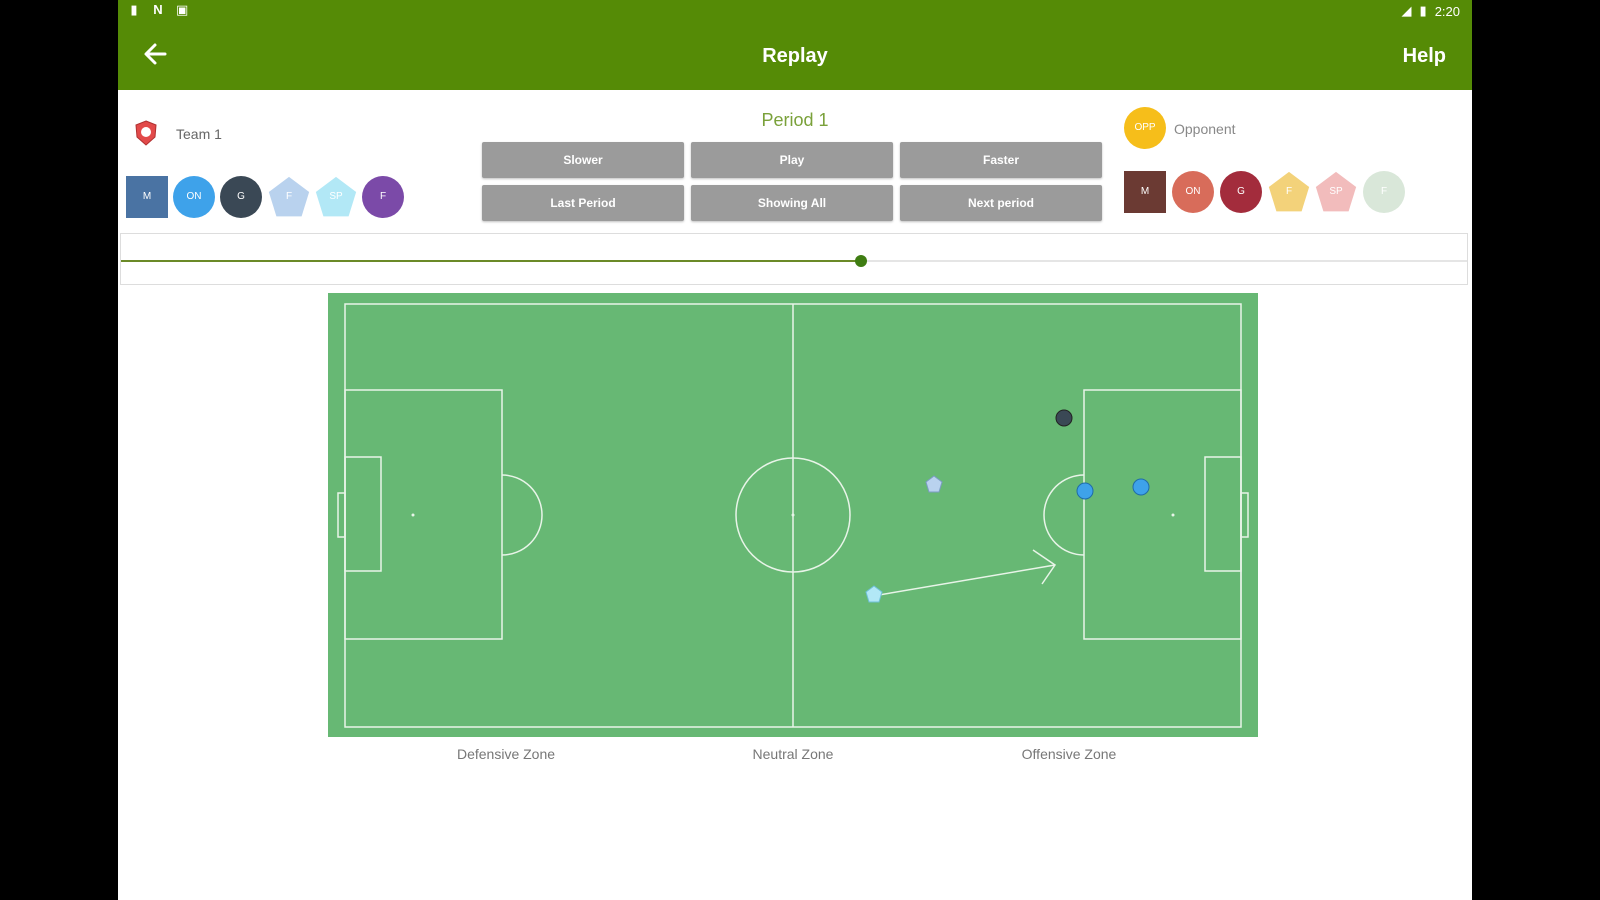  I want to click on notification-icon: ▣, so click(182, 9).